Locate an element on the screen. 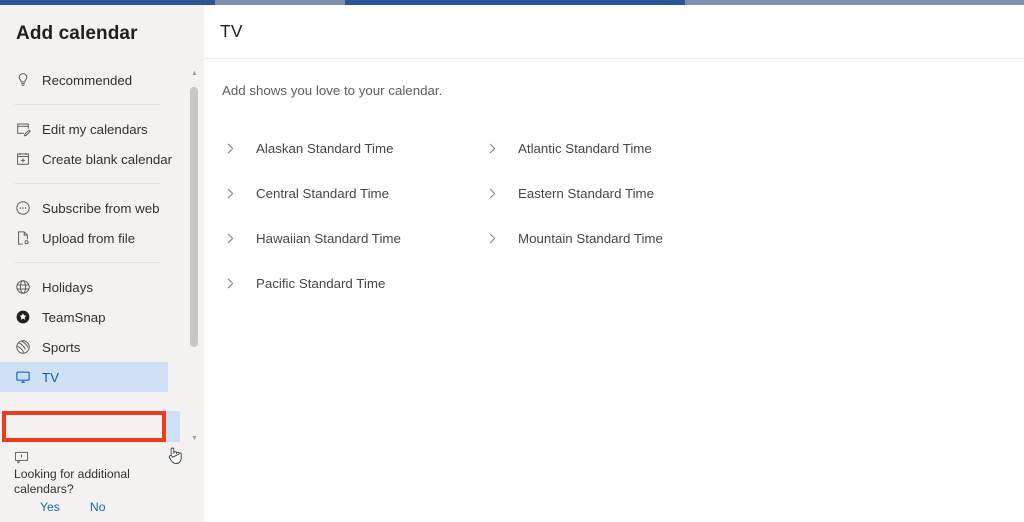 The height and width of the screenshot is (522, 1024). globe-icon is located at coordinates (23, 287).